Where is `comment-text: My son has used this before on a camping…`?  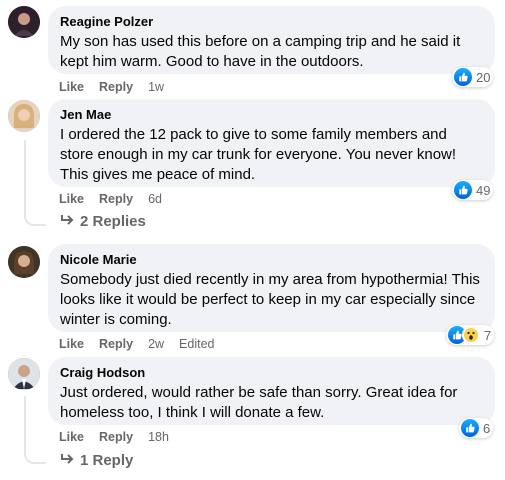
comment-text: My son has used this before on a camping… is located at coordinates (260, 51).